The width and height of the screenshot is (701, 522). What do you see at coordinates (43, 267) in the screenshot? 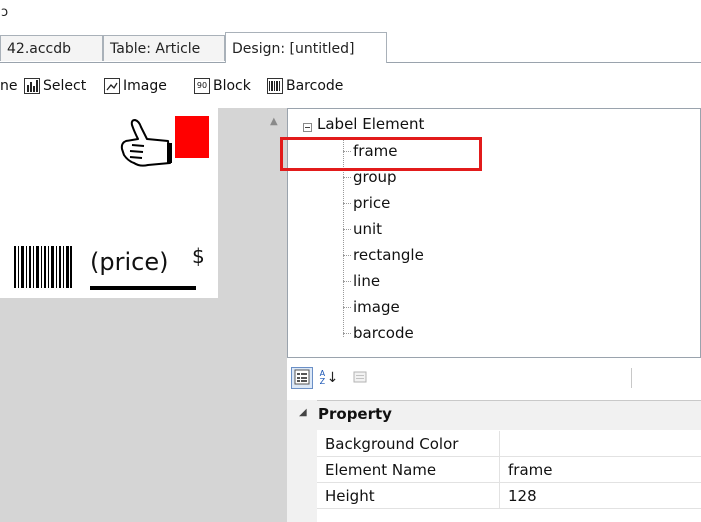
I see `barcode-element` at bounding box center [43, 267].